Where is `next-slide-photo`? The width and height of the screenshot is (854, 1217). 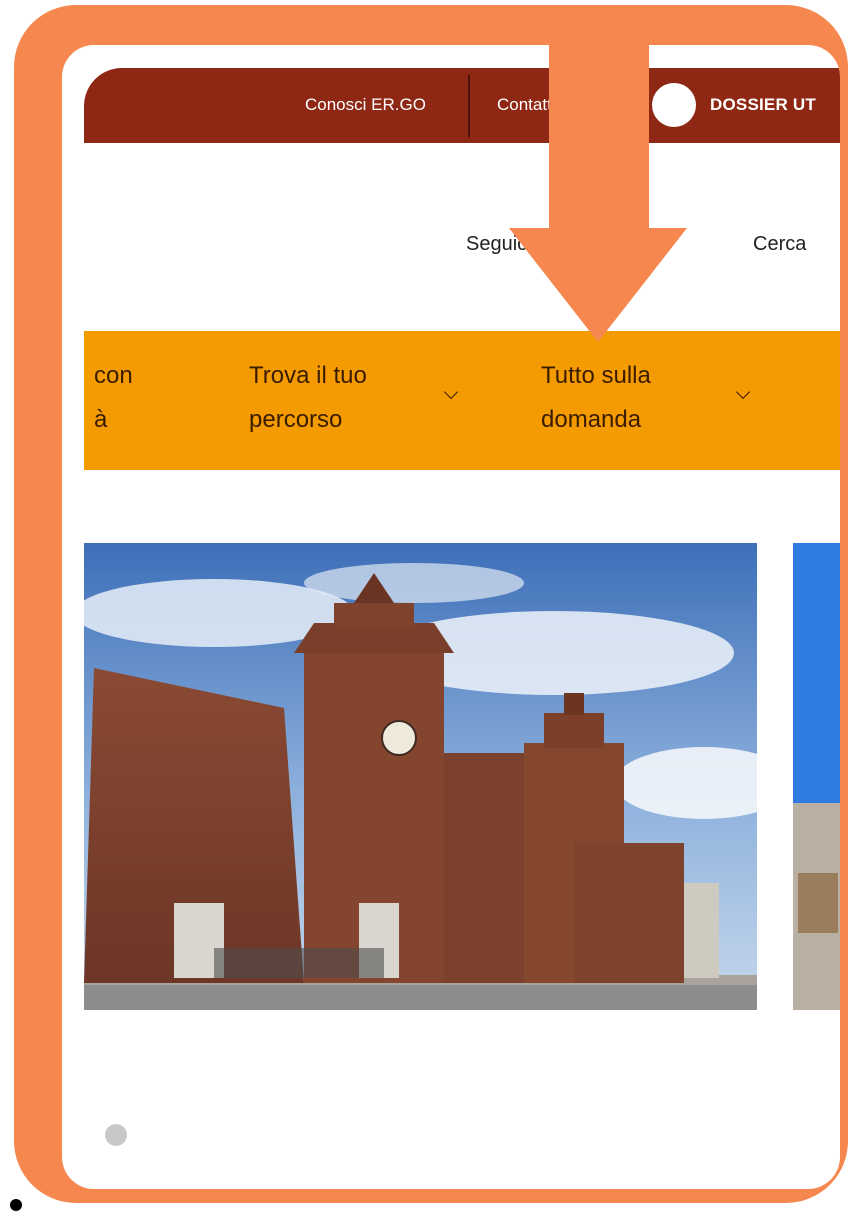 next-slide-photo is located at coordinates (816, 776).